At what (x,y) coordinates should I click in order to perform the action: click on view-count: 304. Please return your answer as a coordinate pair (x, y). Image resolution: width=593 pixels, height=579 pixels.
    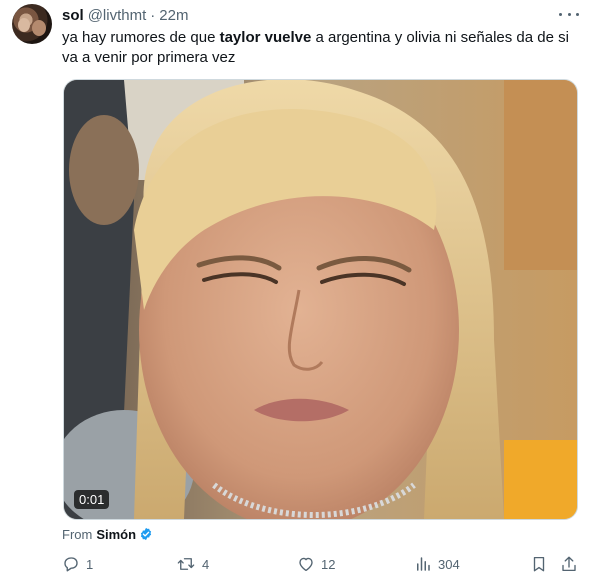
    Looking at the image, I should click on (449, 564).